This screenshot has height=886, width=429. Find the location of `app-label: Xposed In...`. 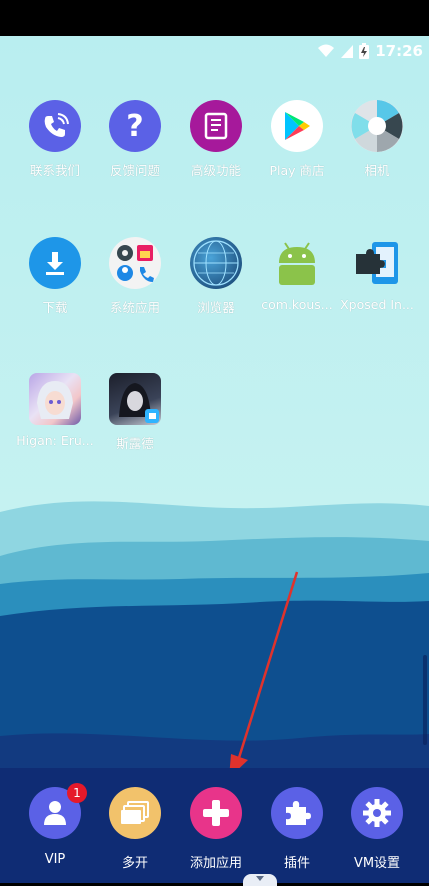

app-label: Xposed In... is located at coordinates (377, 304).